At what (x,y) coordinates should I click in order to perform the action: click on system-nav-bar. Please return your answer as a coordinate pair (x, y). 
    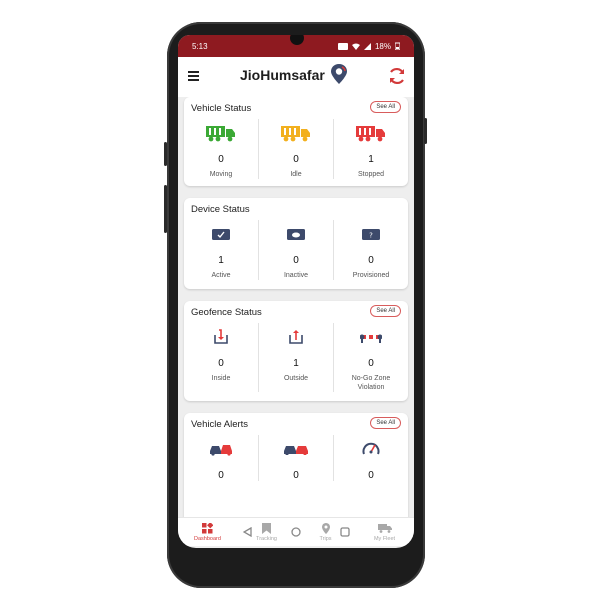
    Looking at the image, I should click on (296, 532).